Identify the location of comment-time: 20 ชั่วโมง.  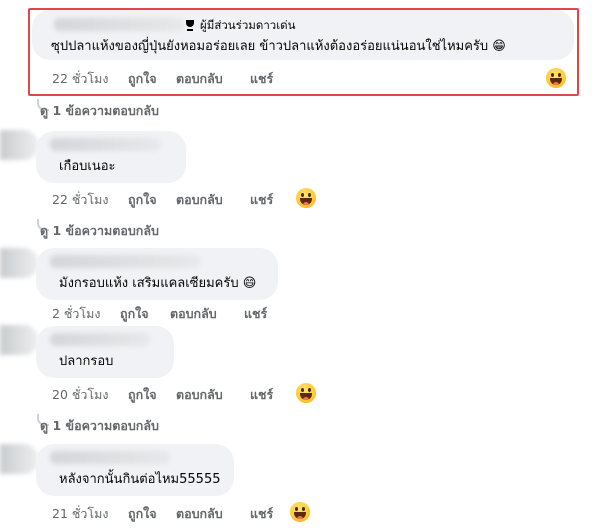
(80, 395).